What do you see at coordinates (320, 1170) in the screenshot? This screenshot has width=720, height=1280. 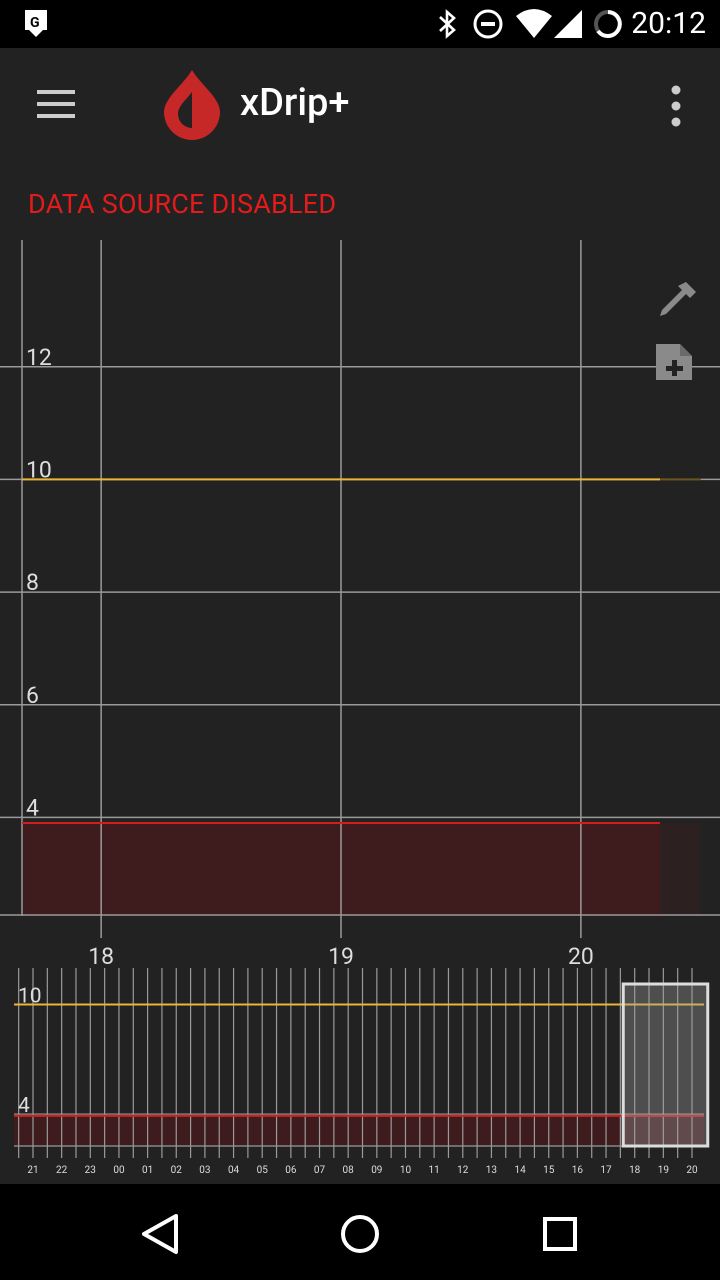 I see `preview-x-tick-label: 07` at bounding box center [320, 1170].